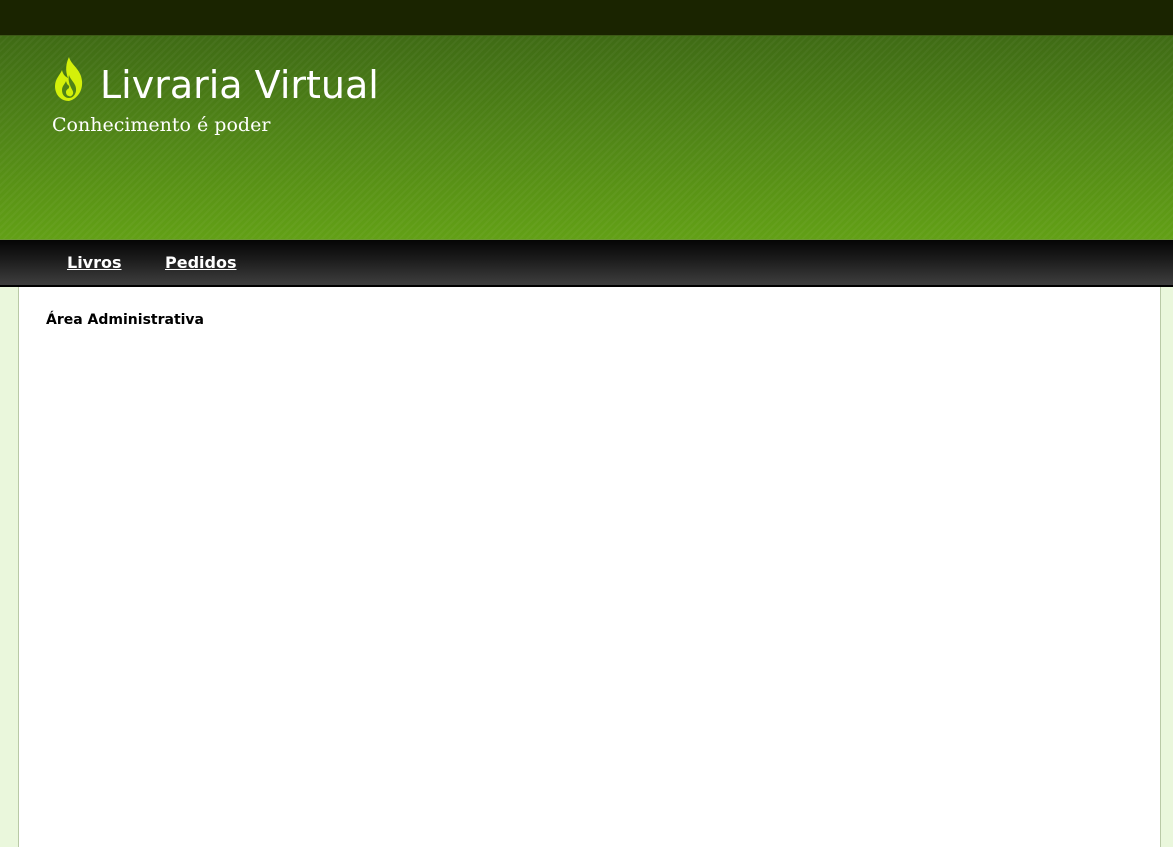  What do you see at coordinates (69, 79) in the screenshot?
I see `flame-icon` at bounding box center [69, 79].